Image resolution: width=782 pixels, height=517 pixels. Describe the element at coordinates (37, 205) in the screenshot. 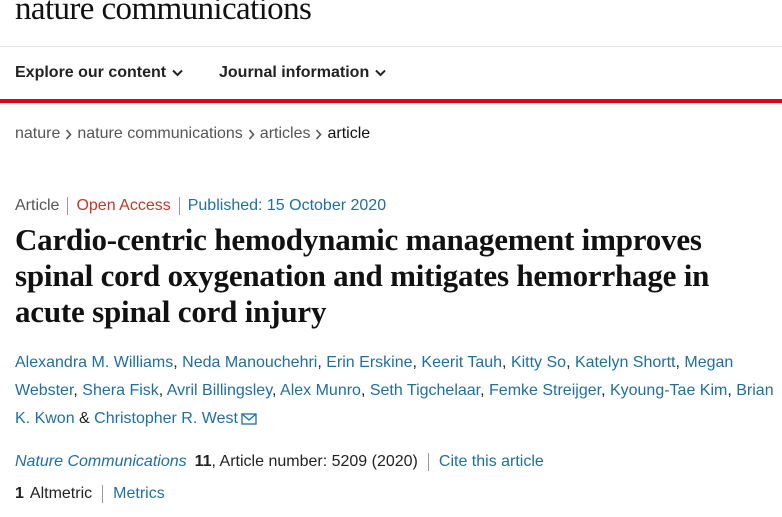

I see `article-type: Article` at that location.